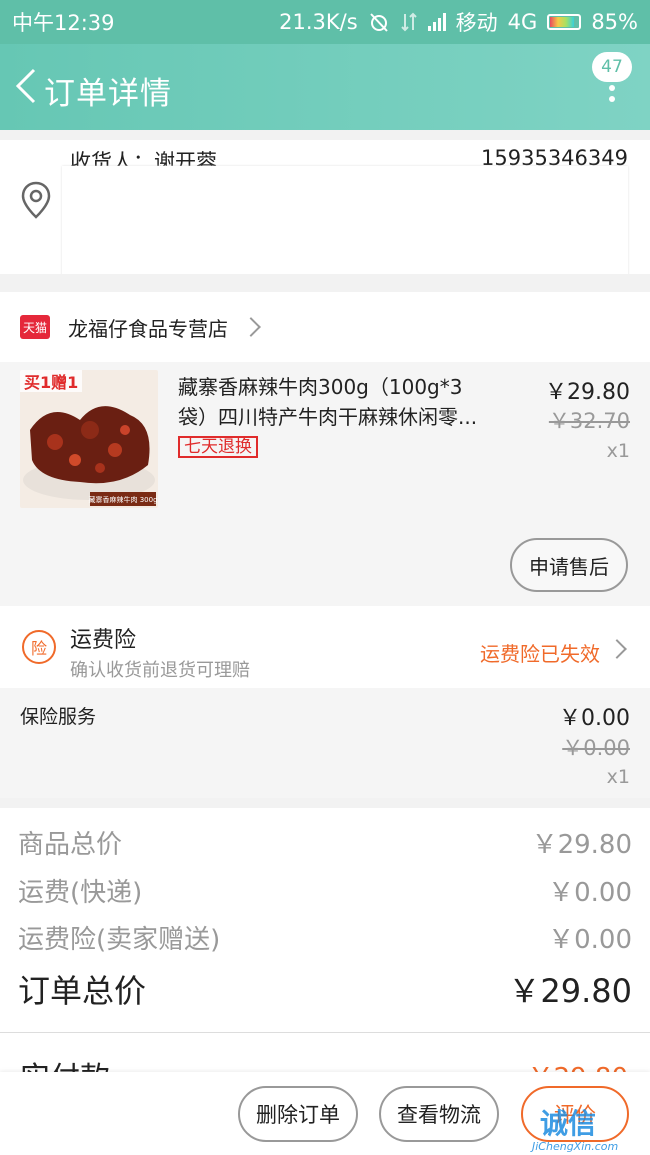  What do you see at coordinates (51, 382) in the screenshot?
I see `product-image-promo: 买1赠1` at bounding box center [51, 382].